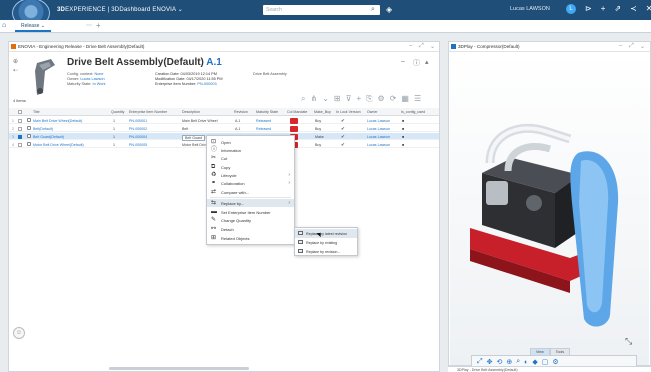 Image resolution: width=651 pixels, height=372 pixels. What do you see at coordinates (413, 112) in the screenshot?
I see `column-header: Is_config_used` at bounding box center [413, 112].